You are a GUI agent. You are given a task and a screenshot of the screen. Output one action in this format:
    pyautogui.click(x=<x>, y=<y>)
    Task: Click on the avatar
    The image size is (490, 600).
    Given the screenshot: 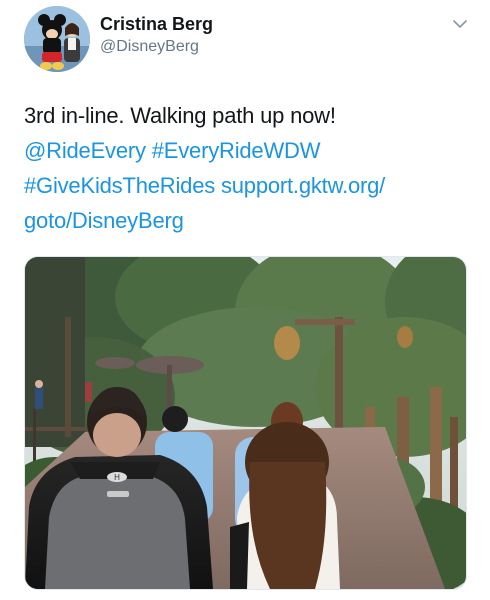 What is the action you would take?
    pyautogui.click(x=57, y=39)
    